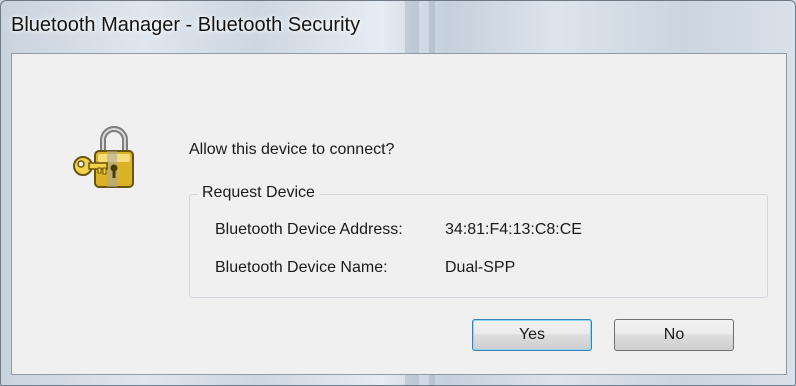 The height and width of the screenshot is (386, 796). What do you see at coordinates (513, 229) in the screenshot?
I see `device-address-value: 34:81:F4:13:C8:CE` at bounding box center [513, 229].